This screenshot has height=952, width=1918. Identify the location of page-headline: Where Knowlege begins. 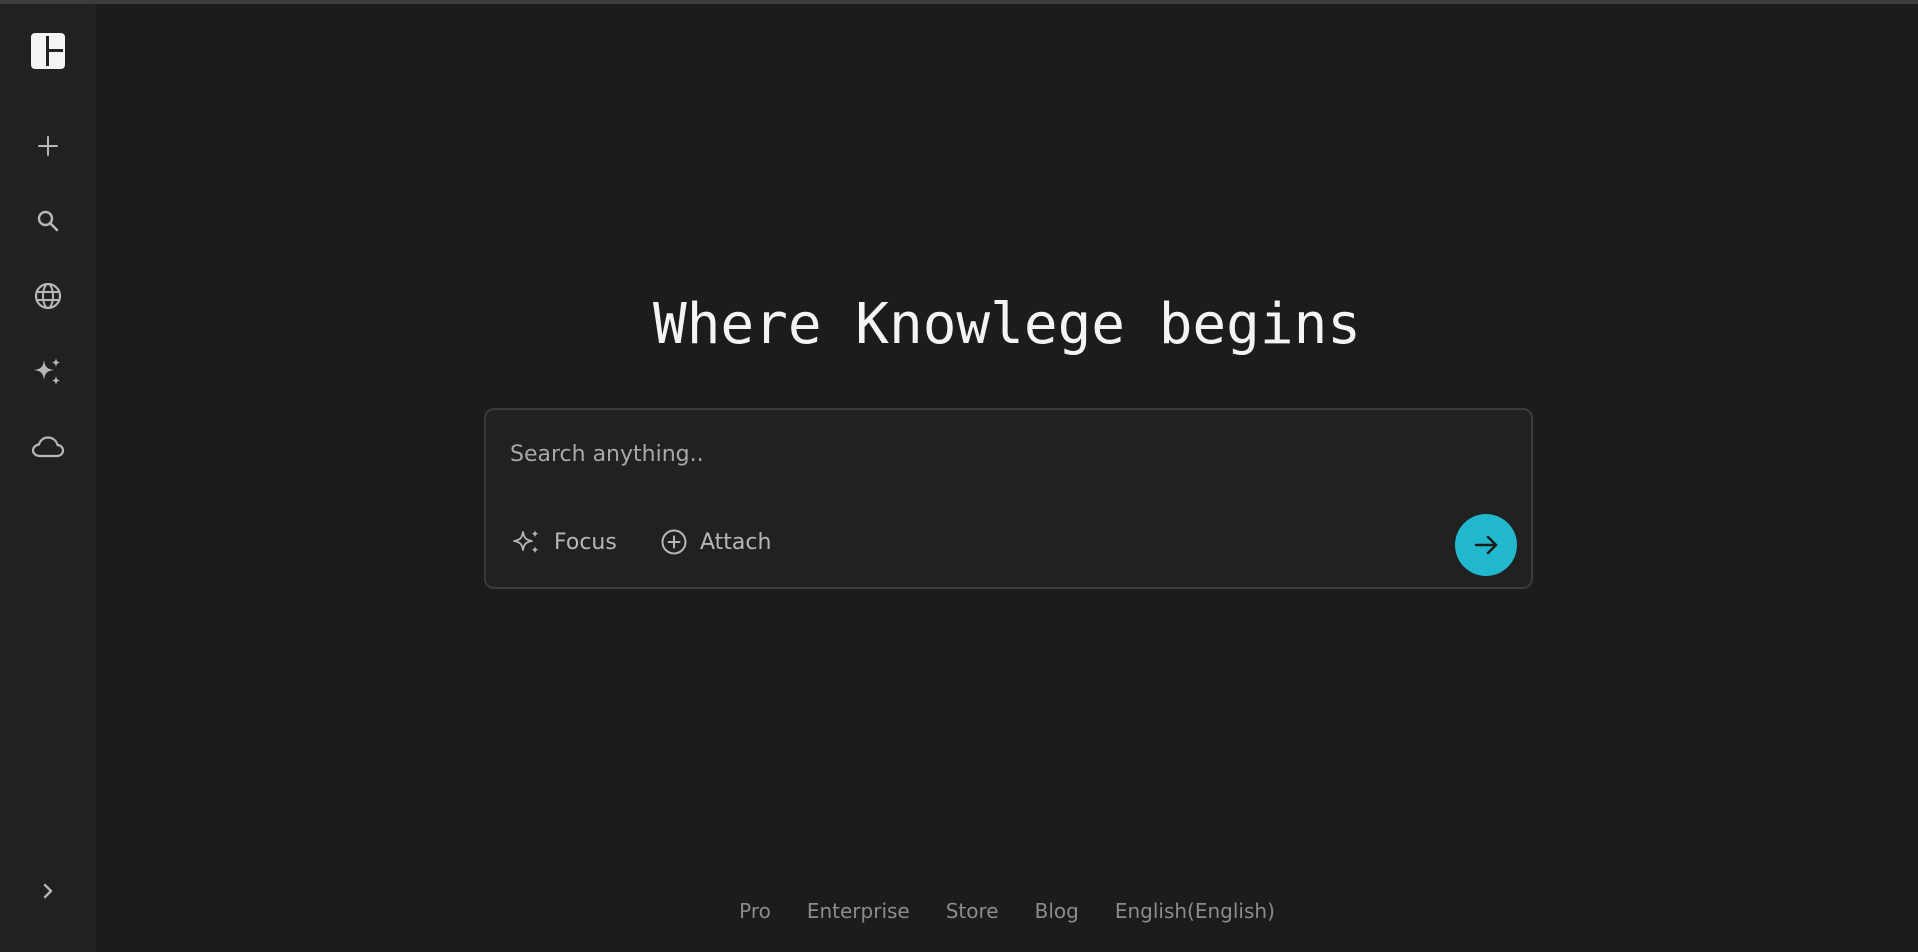
(1006, 324).